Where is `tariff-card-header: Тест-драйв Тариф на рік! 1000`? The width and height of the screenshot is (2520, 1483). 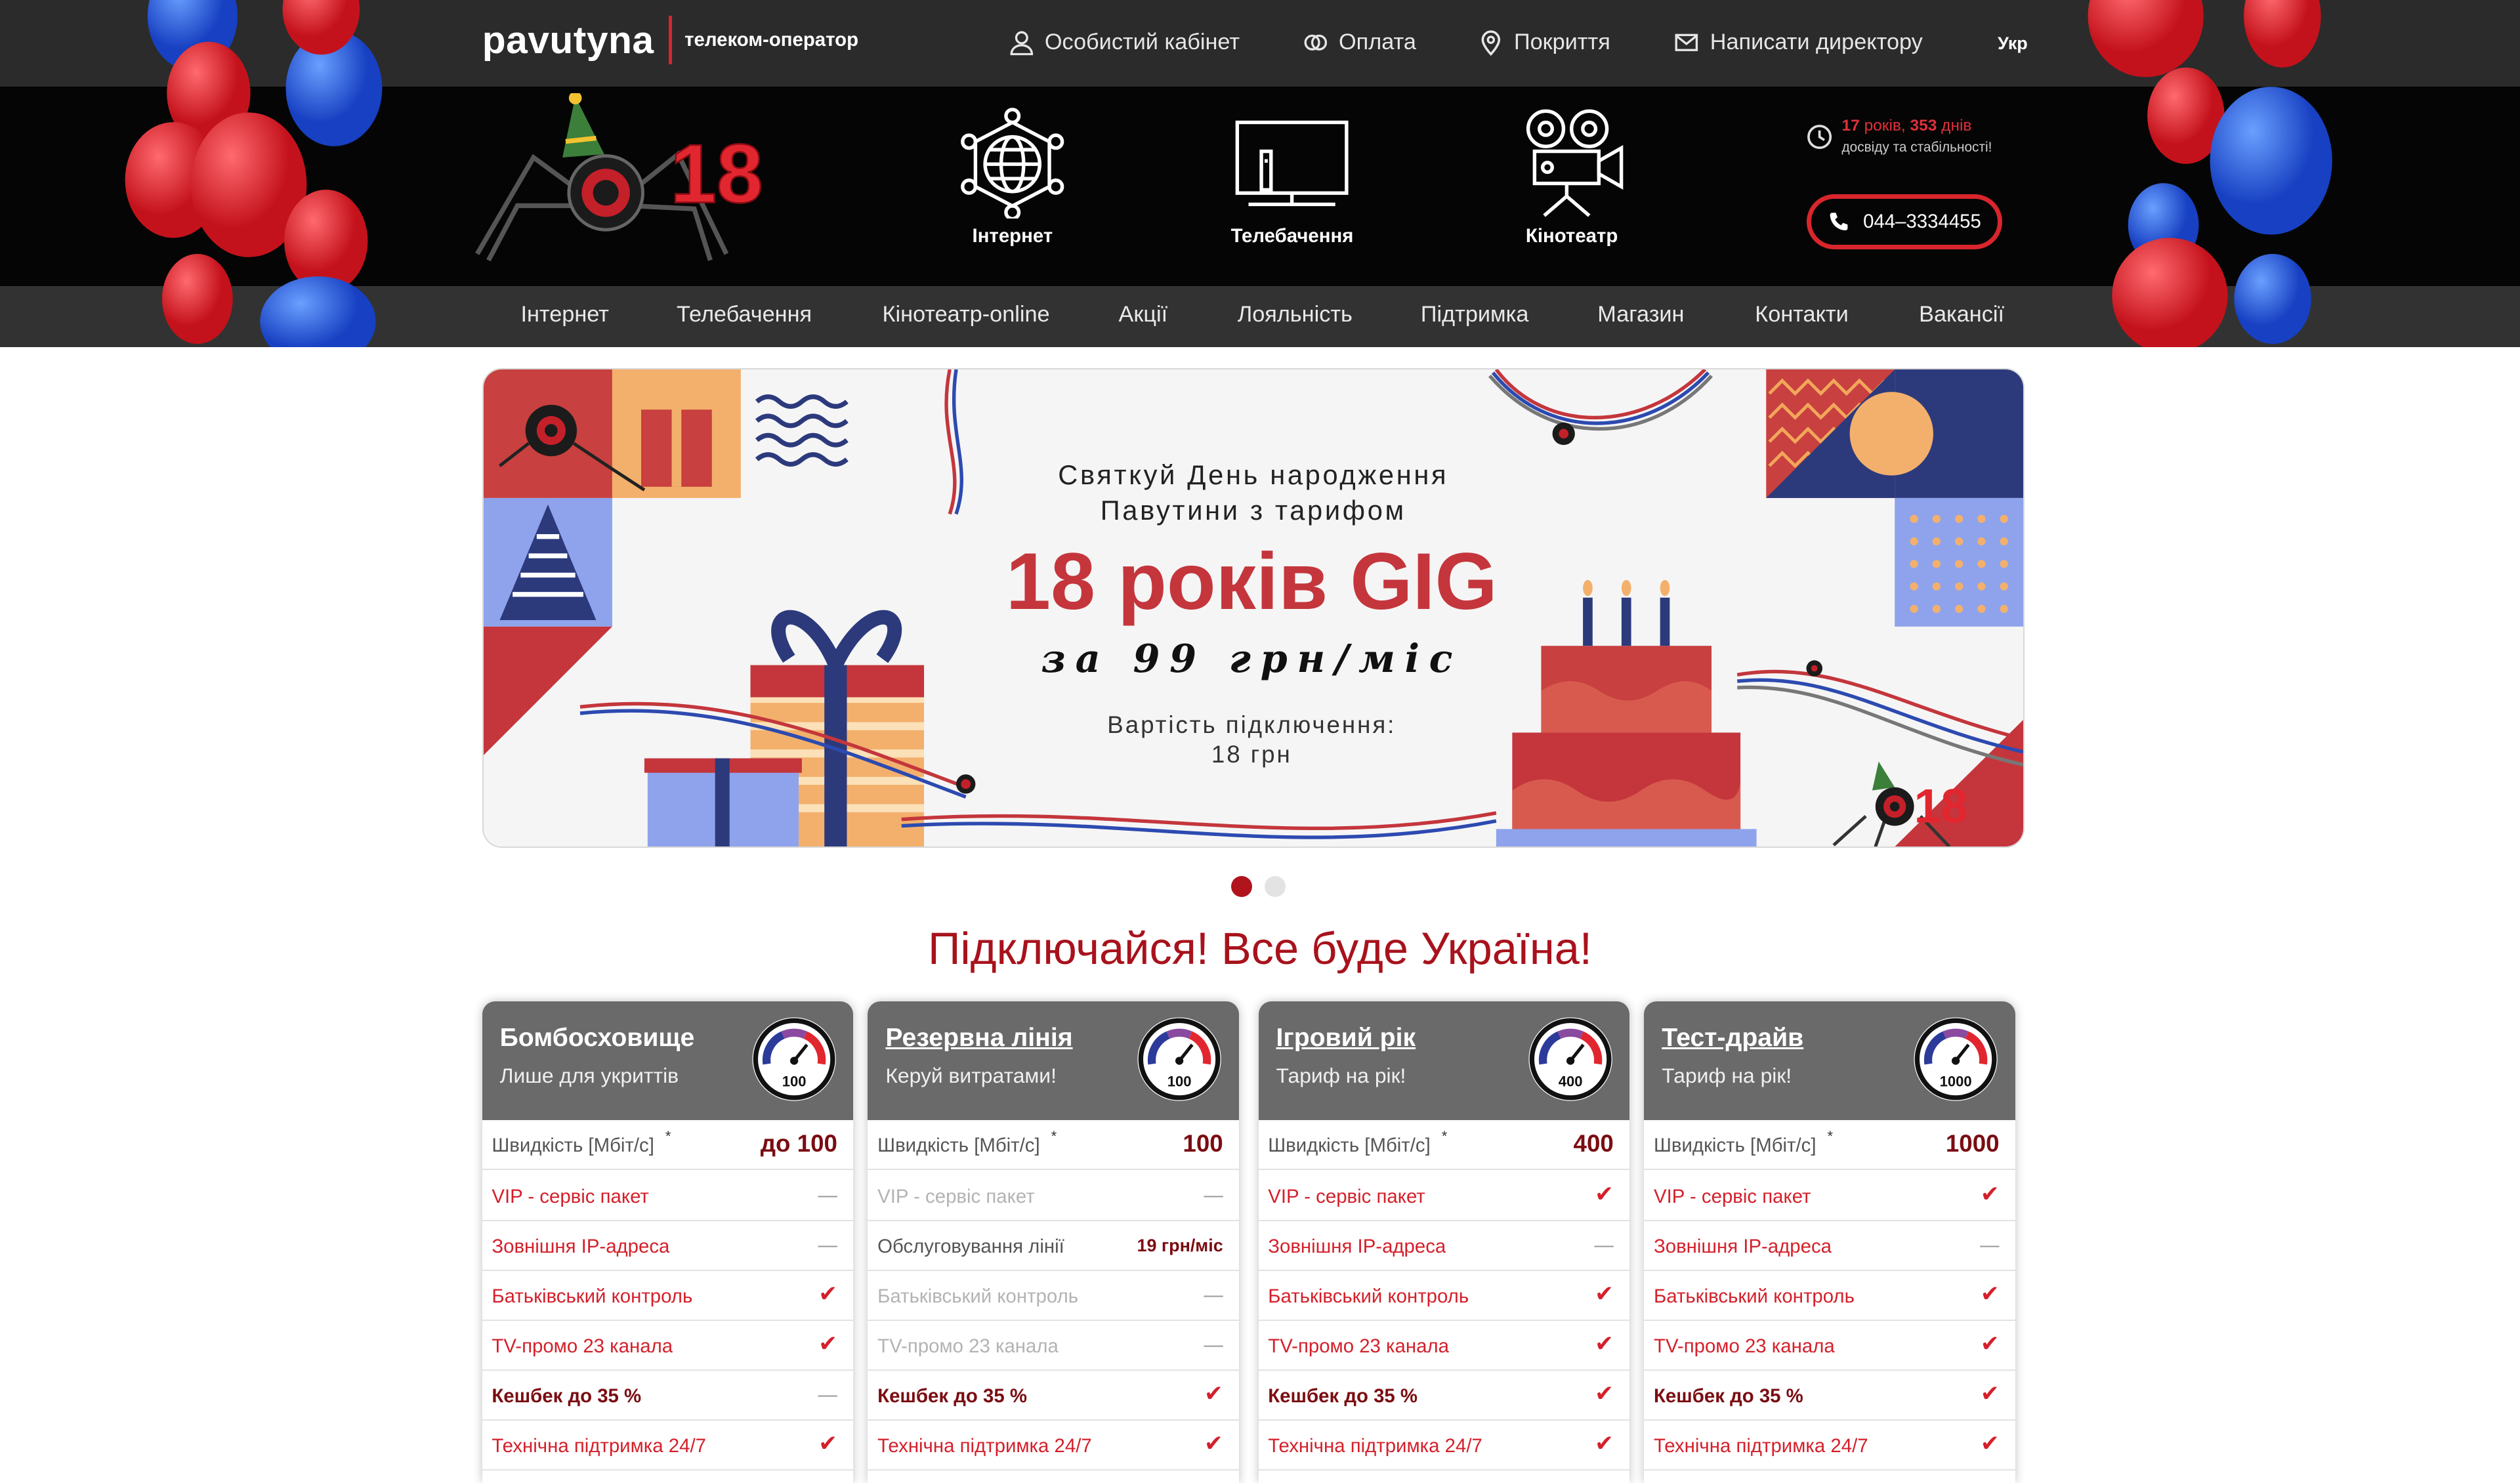
tariff-card-header: Тест-драйв Тариф на рік! 1000 is located at coordinates (1830, 1060).